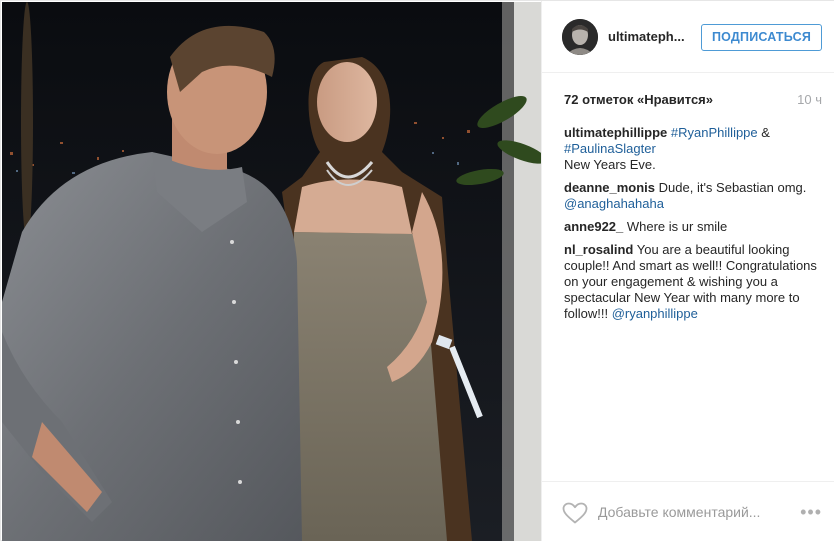  What do you see at coordinates (655, 313) in the screenshot?
I see `mention-link: @ryanphillippe` at bounding box center [655, 313].